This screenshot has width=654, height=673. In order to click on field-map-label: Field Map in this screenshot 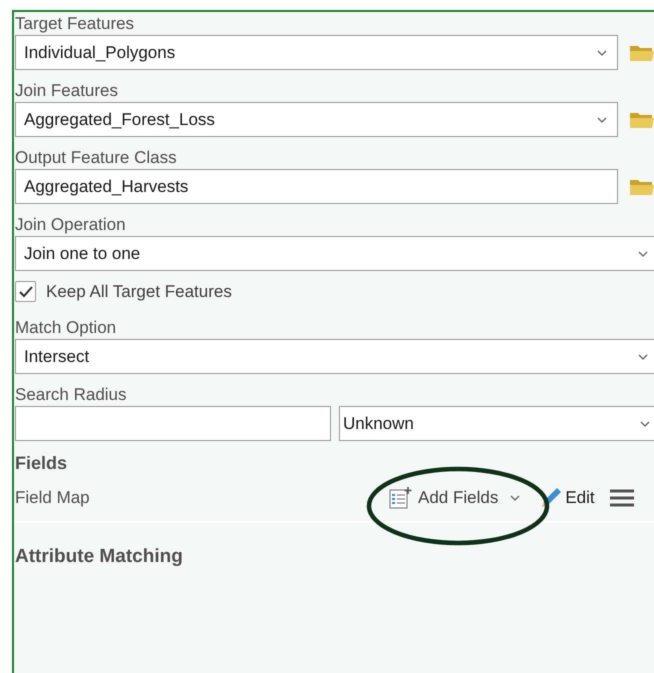, I will do `click(53, 498)`.